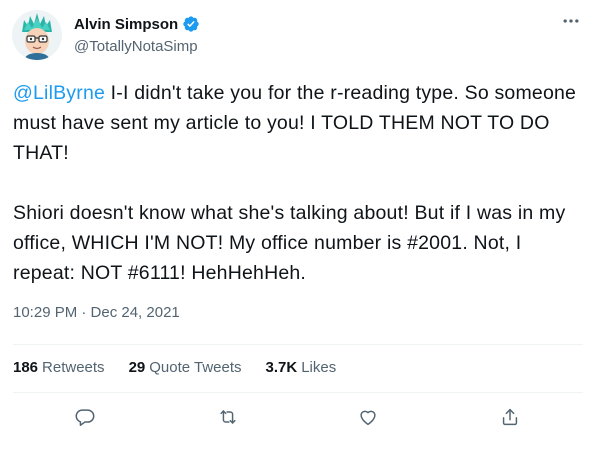  I want to click on author-display-name: Alvin Simpson, so click(126, 24).